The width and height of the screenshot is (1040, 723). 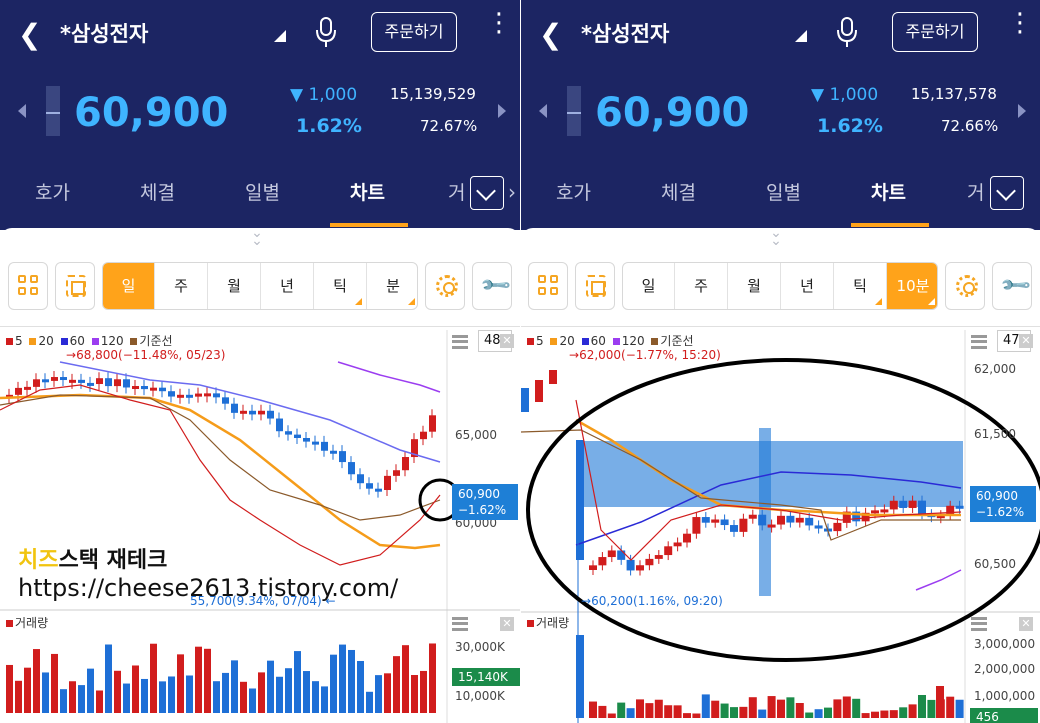 I want to click on vol-label-3000000: 3,000,000, so click(x=1005, y=644).